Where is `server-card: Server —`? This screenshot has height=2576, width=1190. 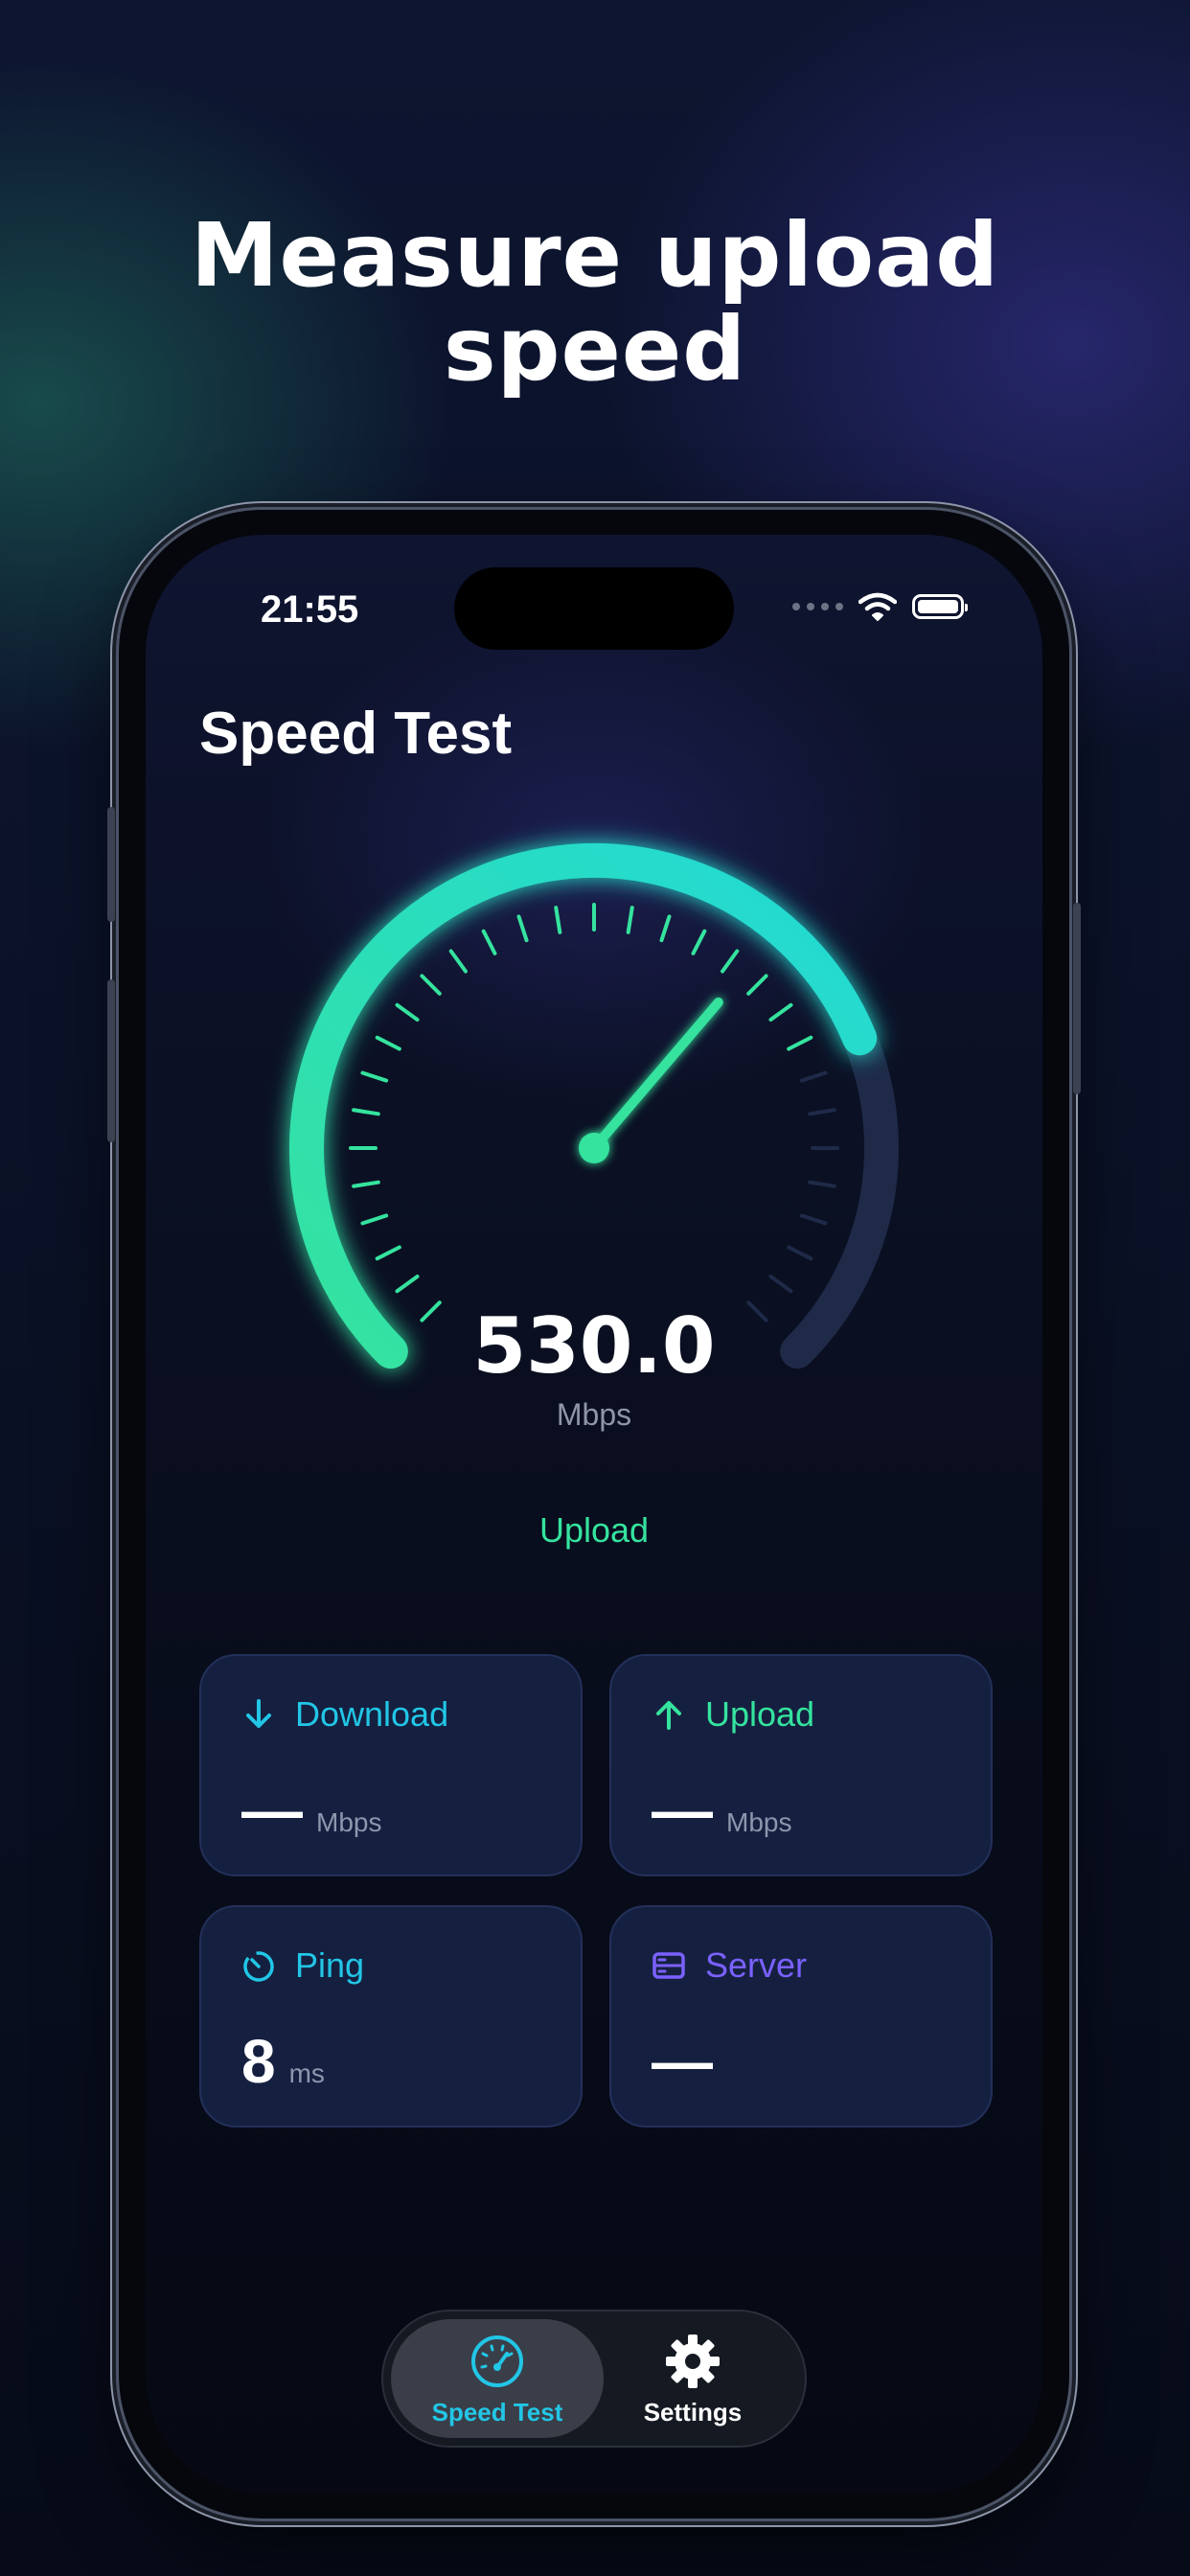 server-card: Server — is located at coordinates (801, 2016).